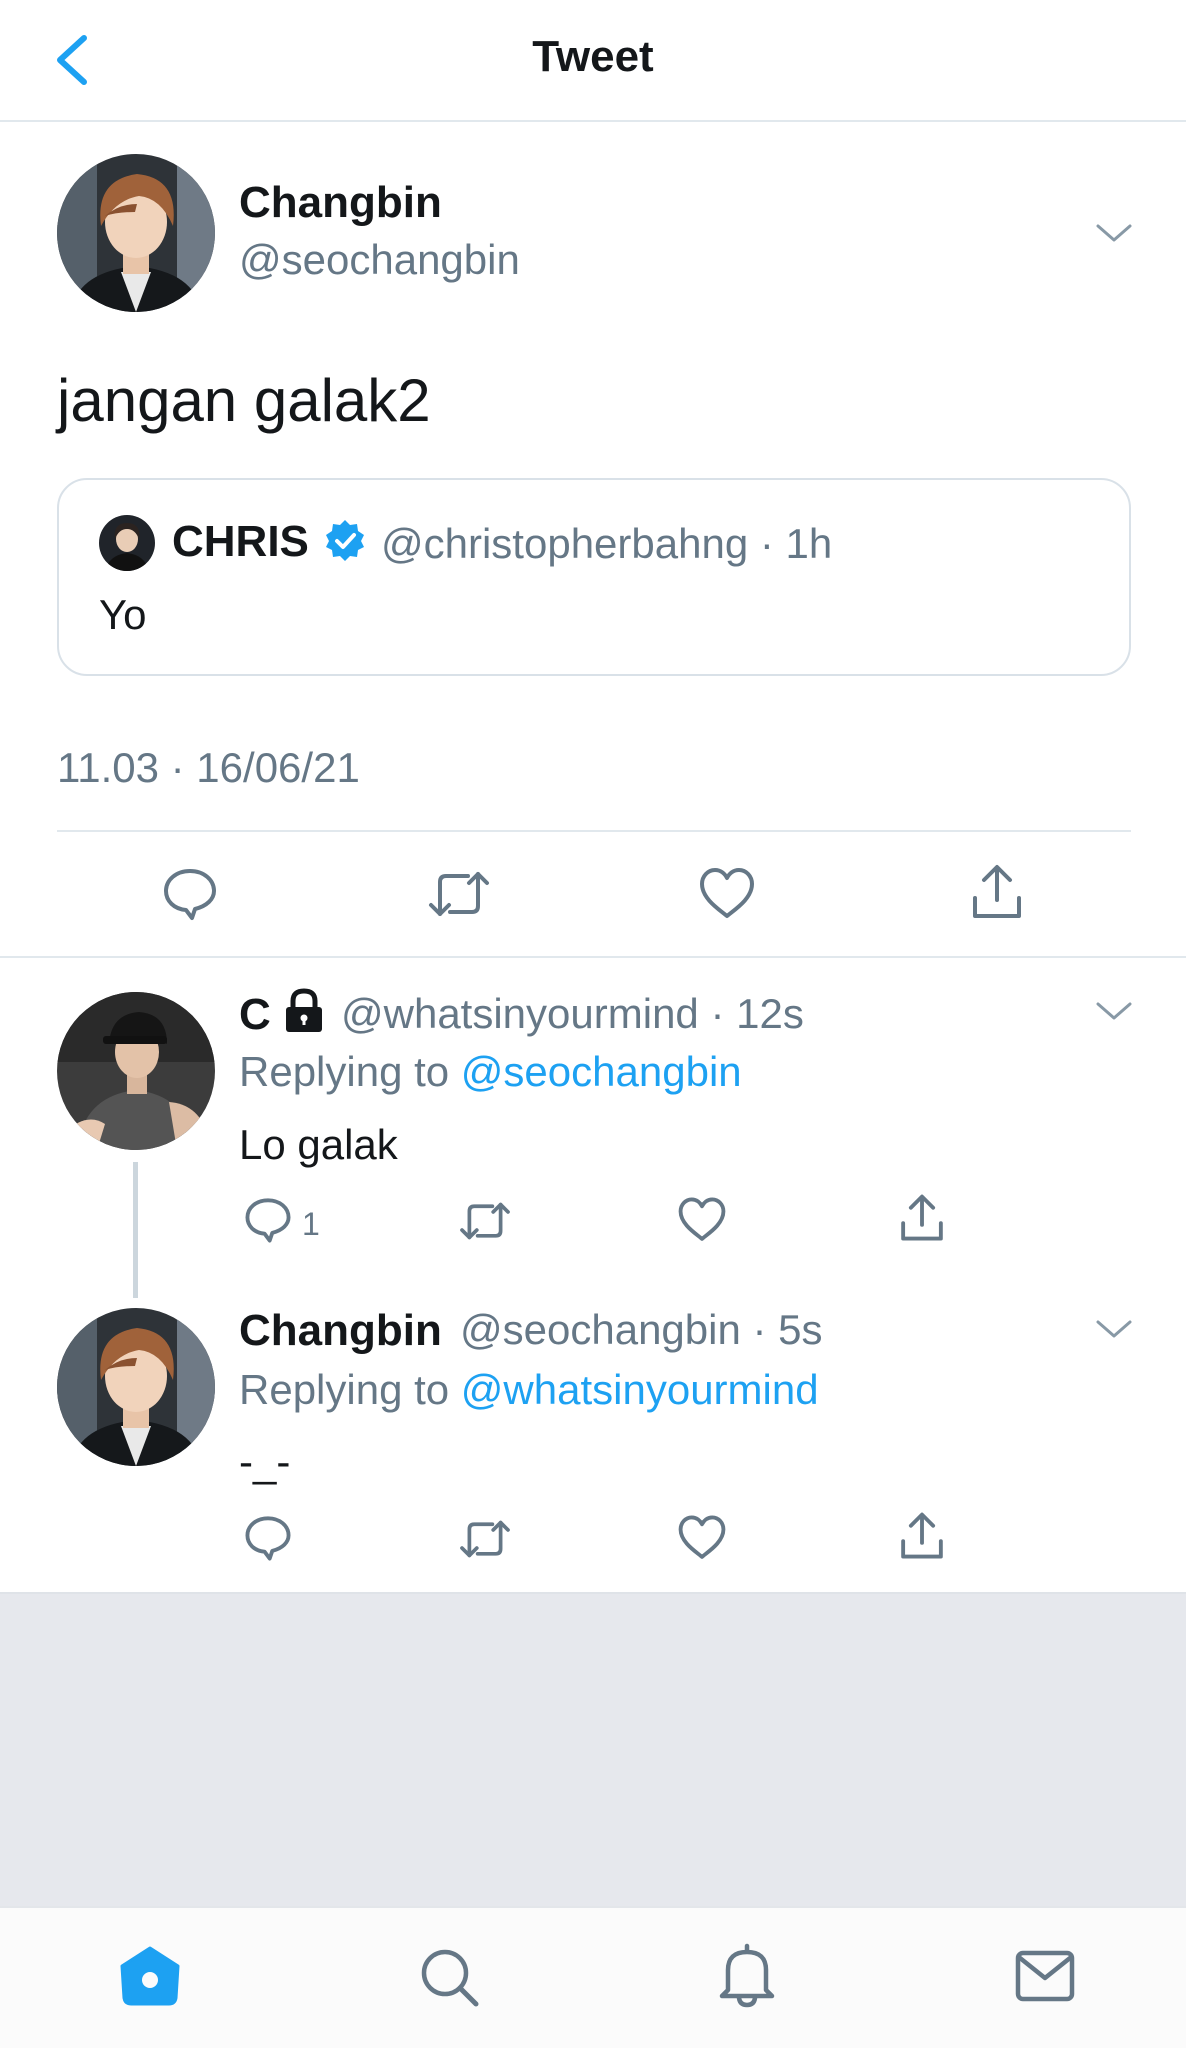 Image resolution: width=1186 pixels, height=2048 pixels. Describe the element at coordinates (304, 1011) in the screenshot. I see `lock-icon` at that location.